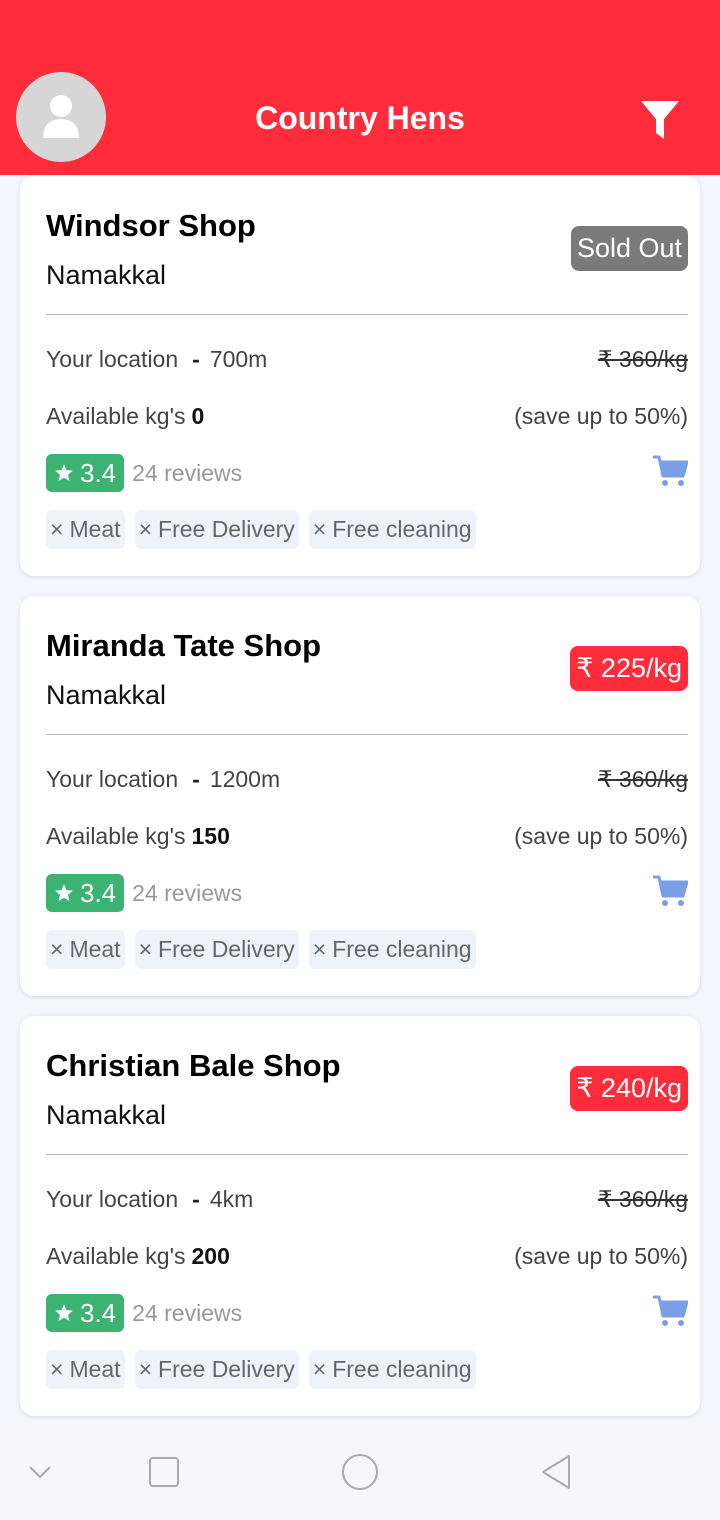 The height and width of the screenshot is (1520, 720). I want to click on availability-info: Available kg's 200, so click(138, 1256).